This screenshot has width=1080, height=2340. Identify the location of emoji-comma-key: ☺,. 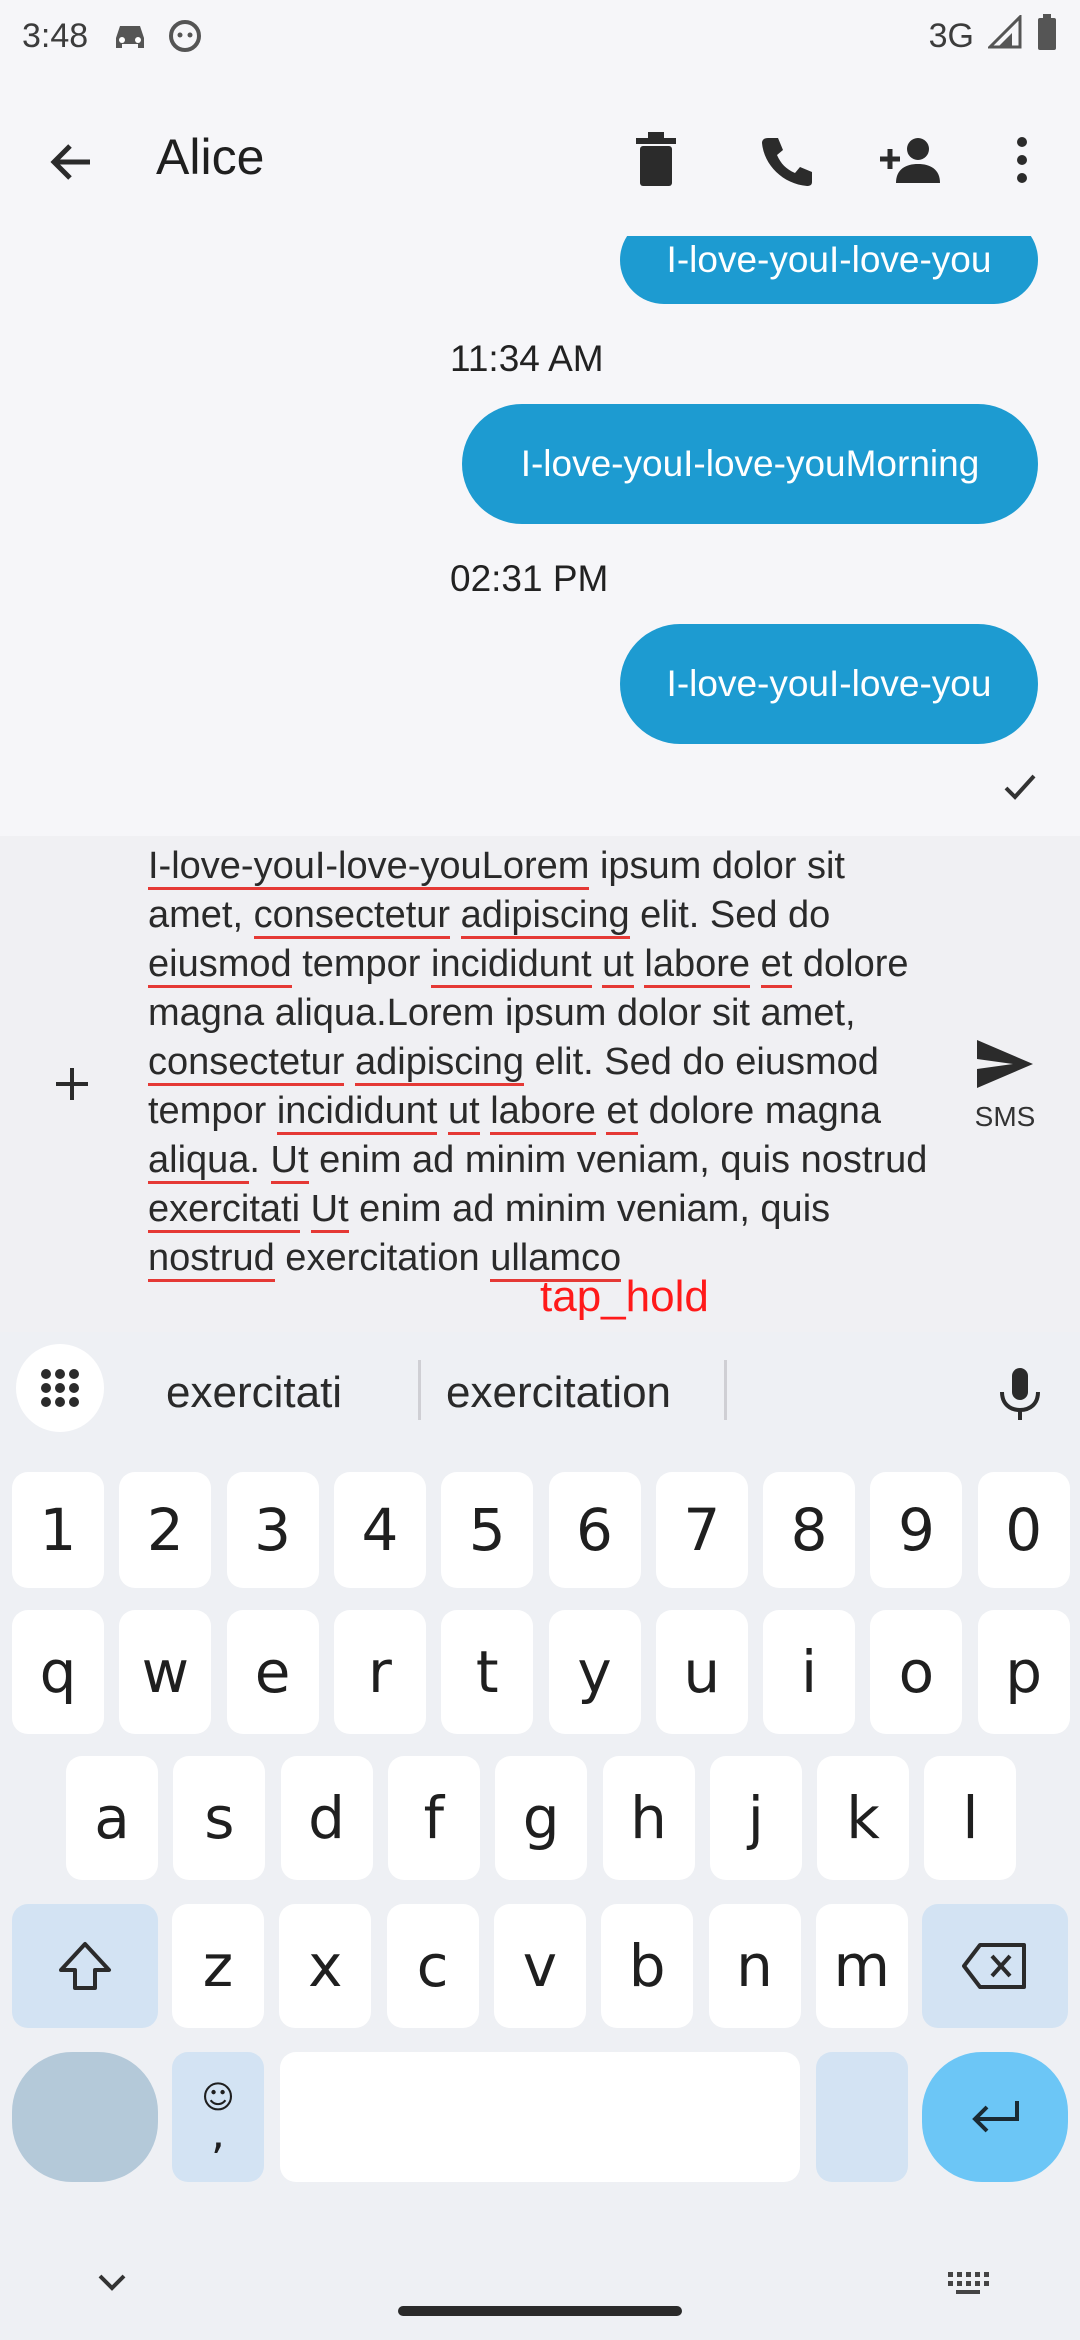
(218, 2117).